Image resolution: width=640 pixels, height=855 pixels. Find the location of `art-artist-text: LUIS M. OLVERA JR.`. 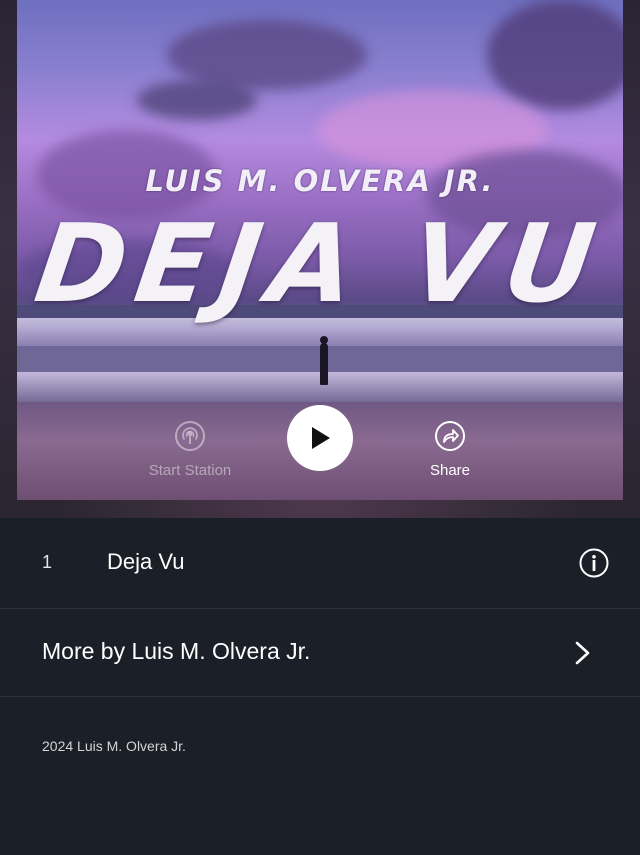

art-artist-text: LUIS M. OLVERA JR. is located at coordinates (320, 181).